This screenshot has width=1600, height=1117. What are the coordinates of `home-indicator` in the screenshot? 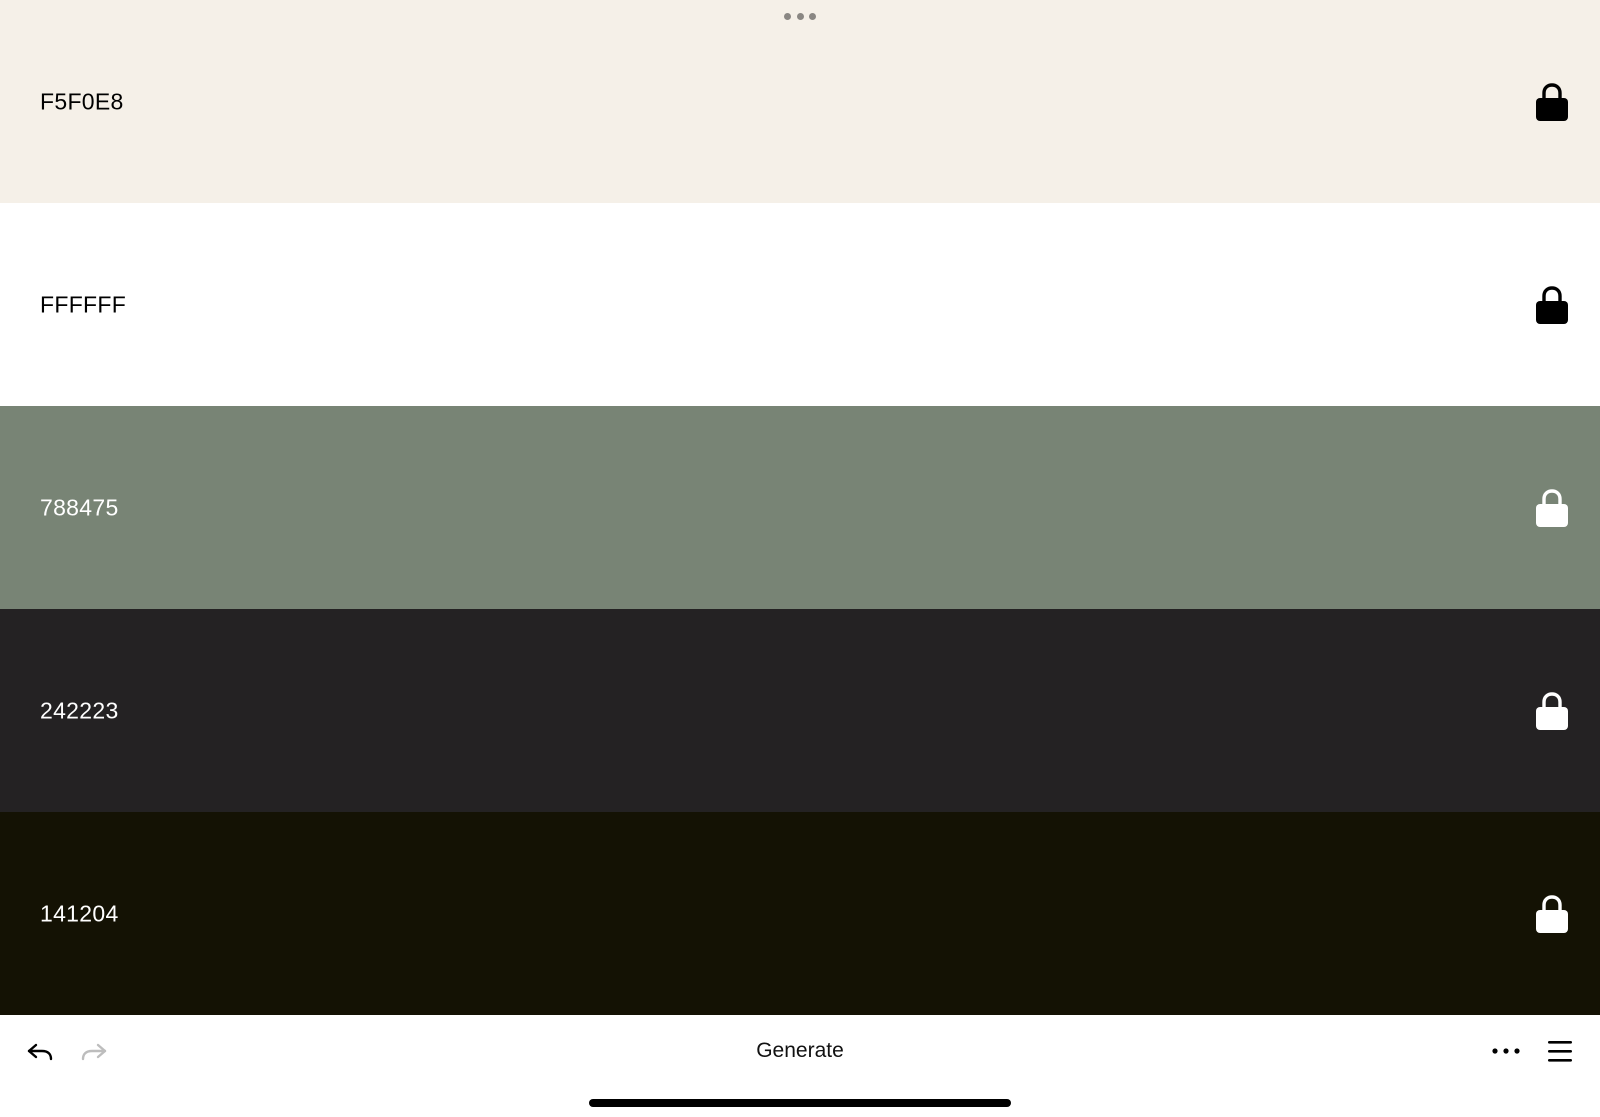 It's located at (800, 1103).